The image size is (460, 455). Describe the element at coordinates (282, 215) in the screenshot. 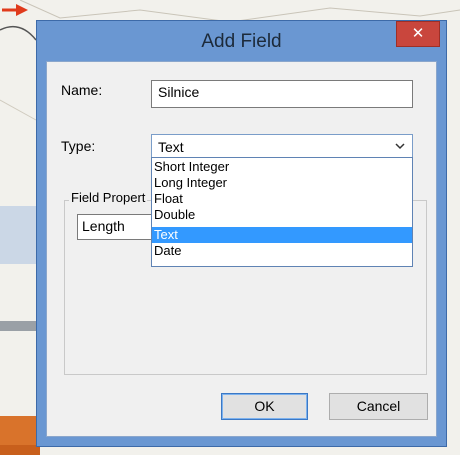

I see `type-option-double: Double` at that location.